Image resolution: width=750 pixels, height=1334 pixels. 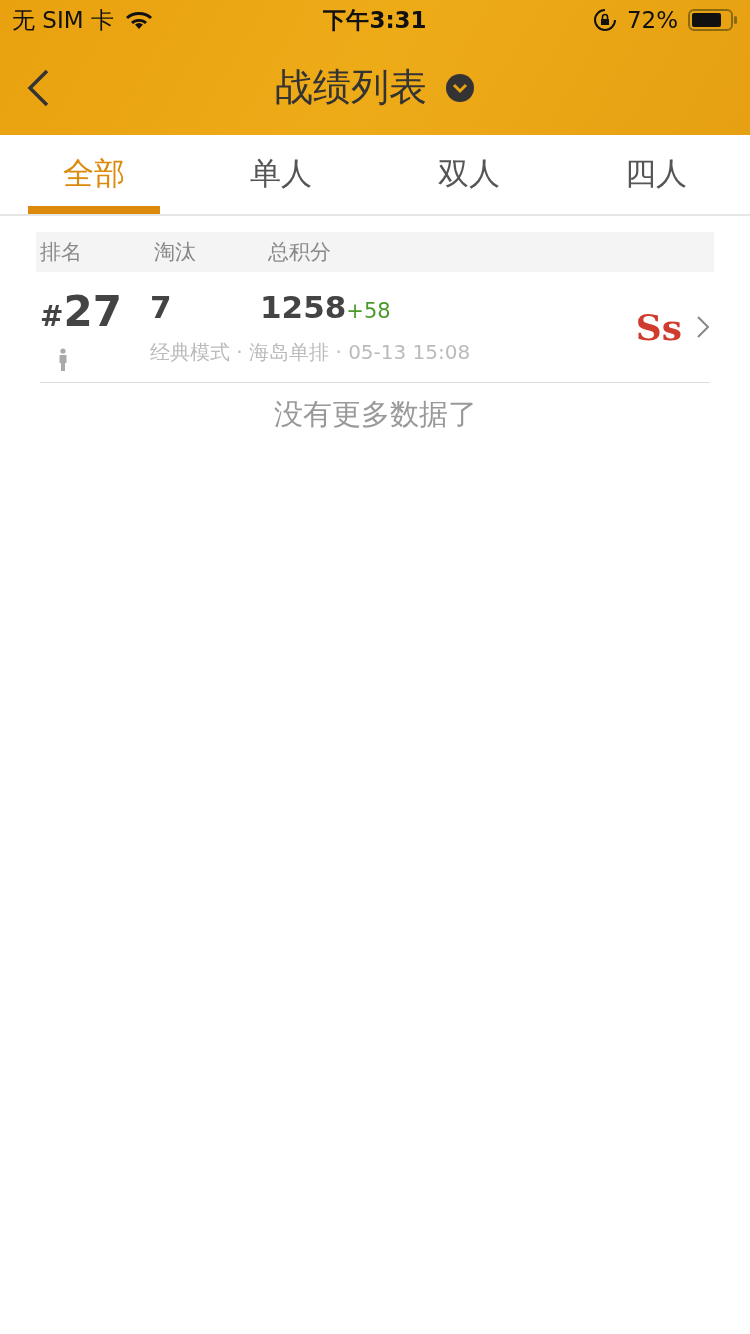 I want to click on score-value: 1258+58, so click(x=325, y=306).